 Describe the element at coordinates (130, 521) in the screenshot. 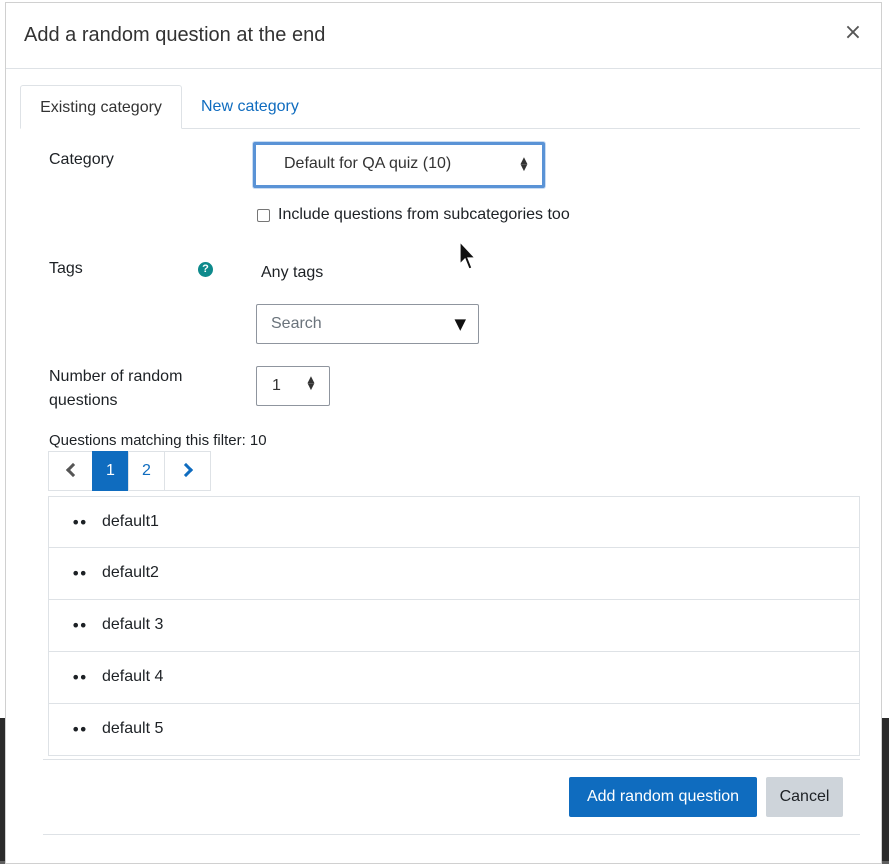

I see `question-name: default1` at that location.